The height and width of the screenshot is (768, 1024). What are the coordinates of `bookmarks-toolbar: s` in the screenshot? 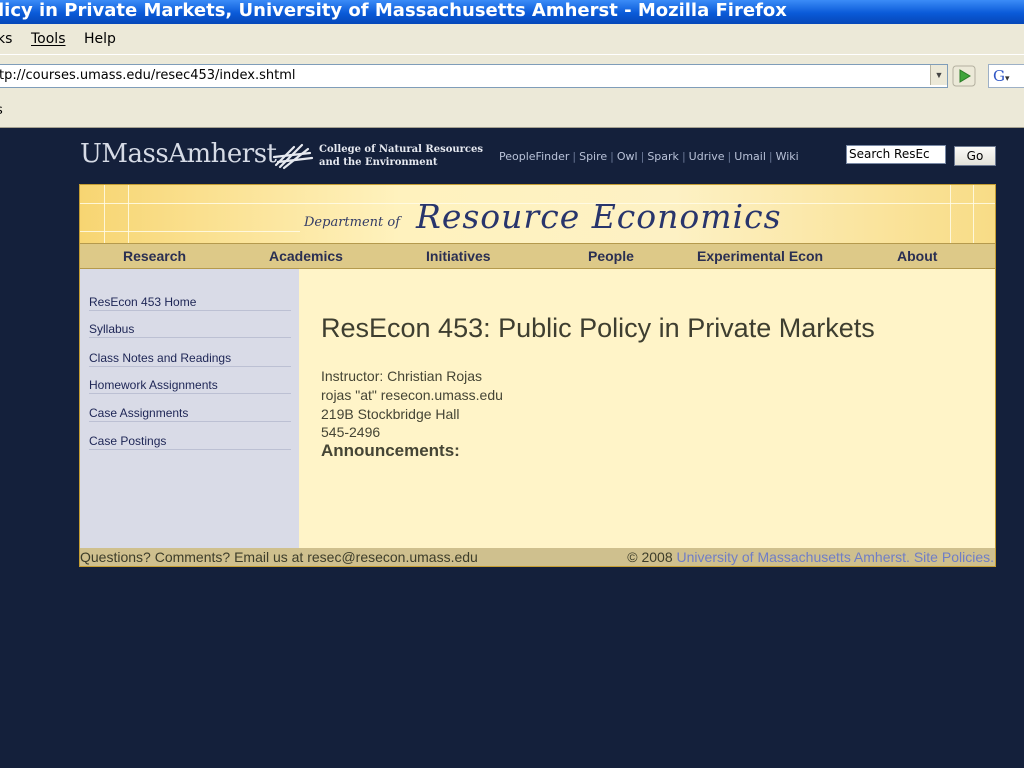 It's located at (512, 112).